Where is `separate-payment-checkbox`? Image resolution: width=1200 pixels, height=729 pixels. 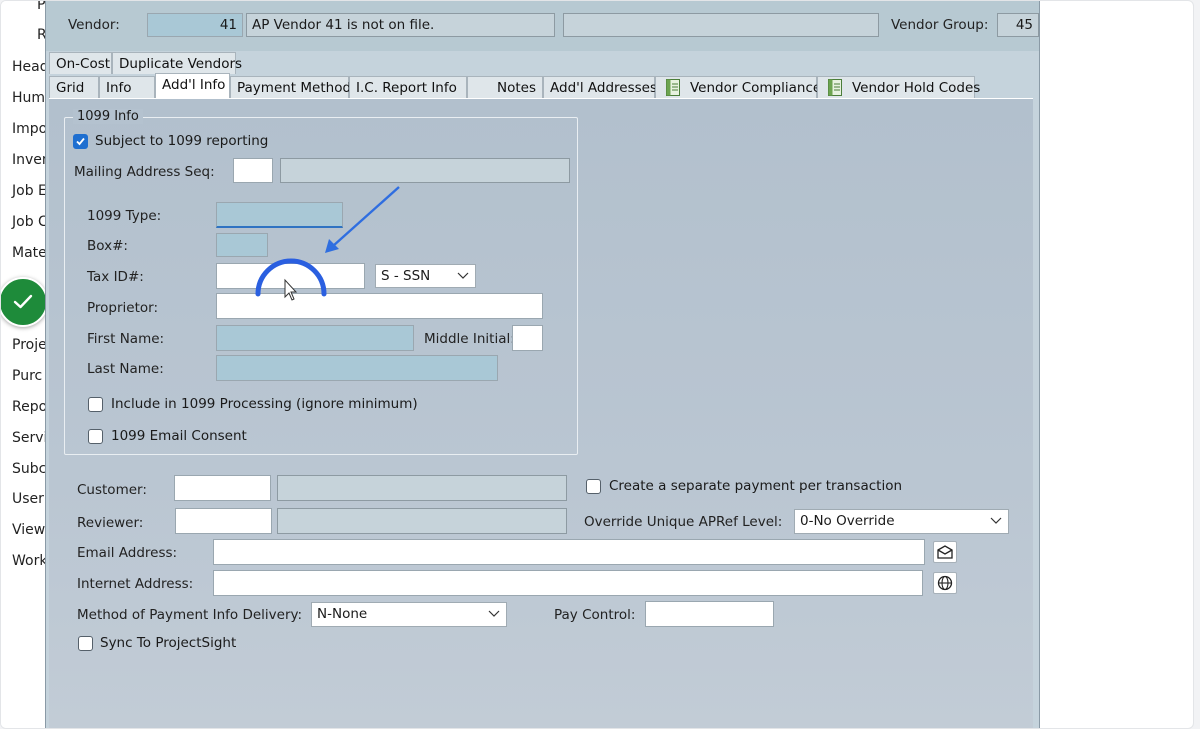
separate-payment-checkbox is located at coordinates (593, 486).